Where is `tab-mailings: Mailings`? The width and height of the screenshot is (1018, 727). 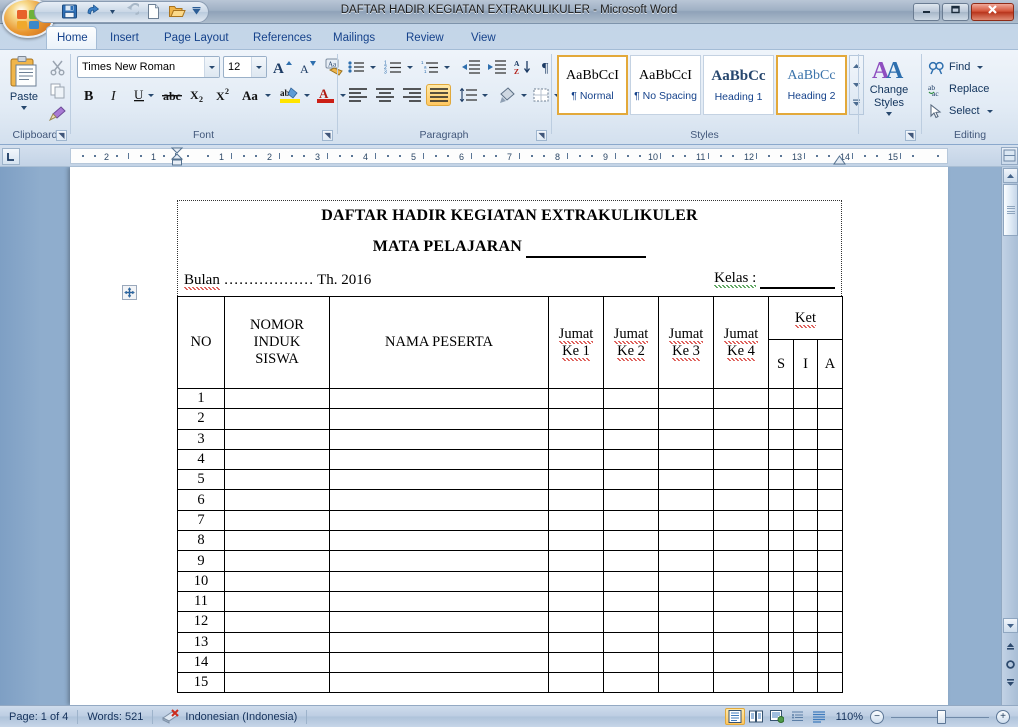 tab-mailings: Mailings is located at coordinates (354, 38).